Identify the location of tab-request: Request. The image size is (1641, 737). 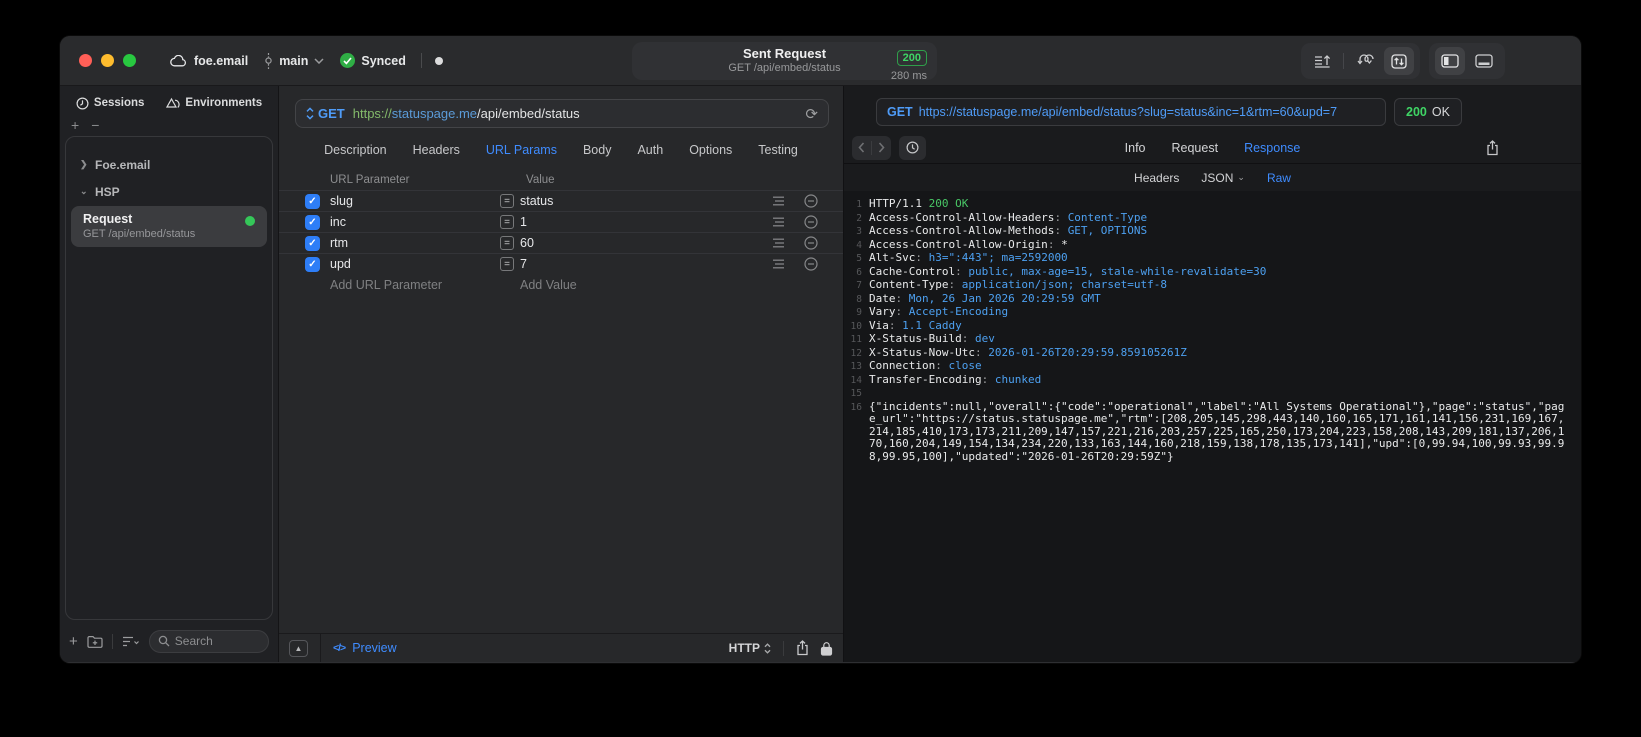
(1195, 148).